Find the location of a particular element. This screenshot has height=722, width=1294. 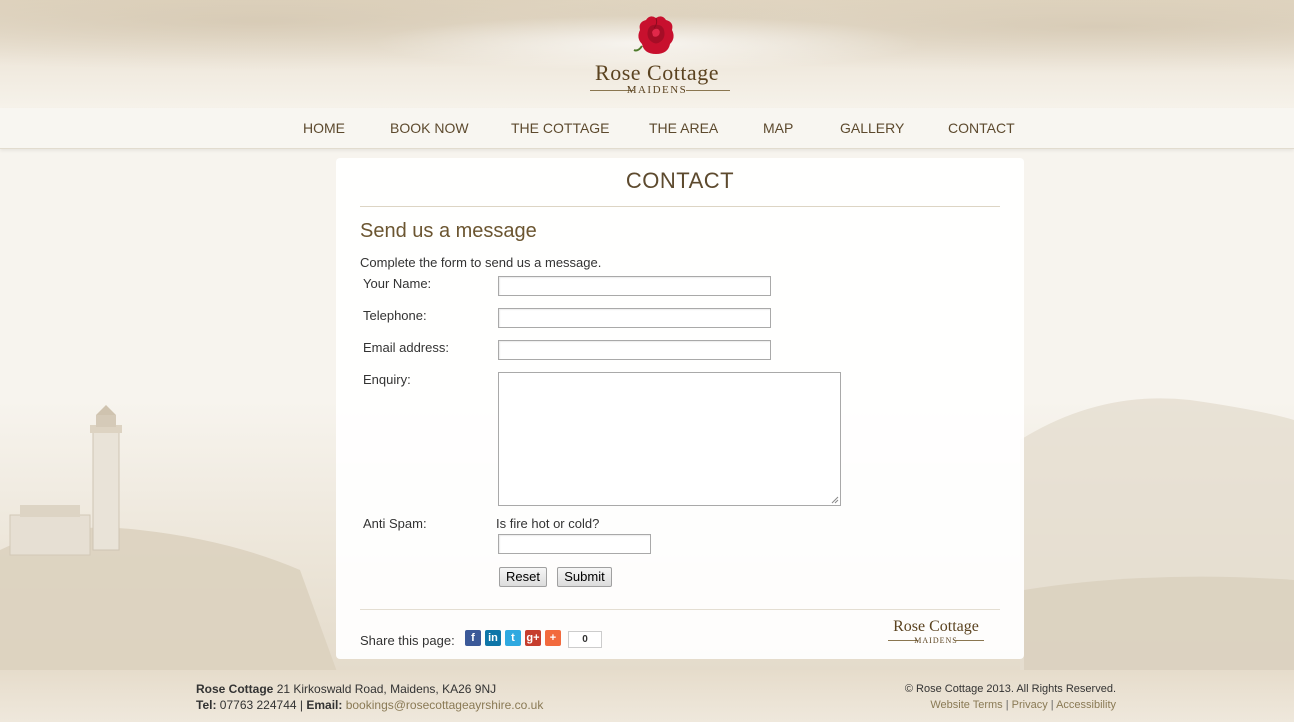

logo-name: Rose Cottage is located at coordinates (657, 72).